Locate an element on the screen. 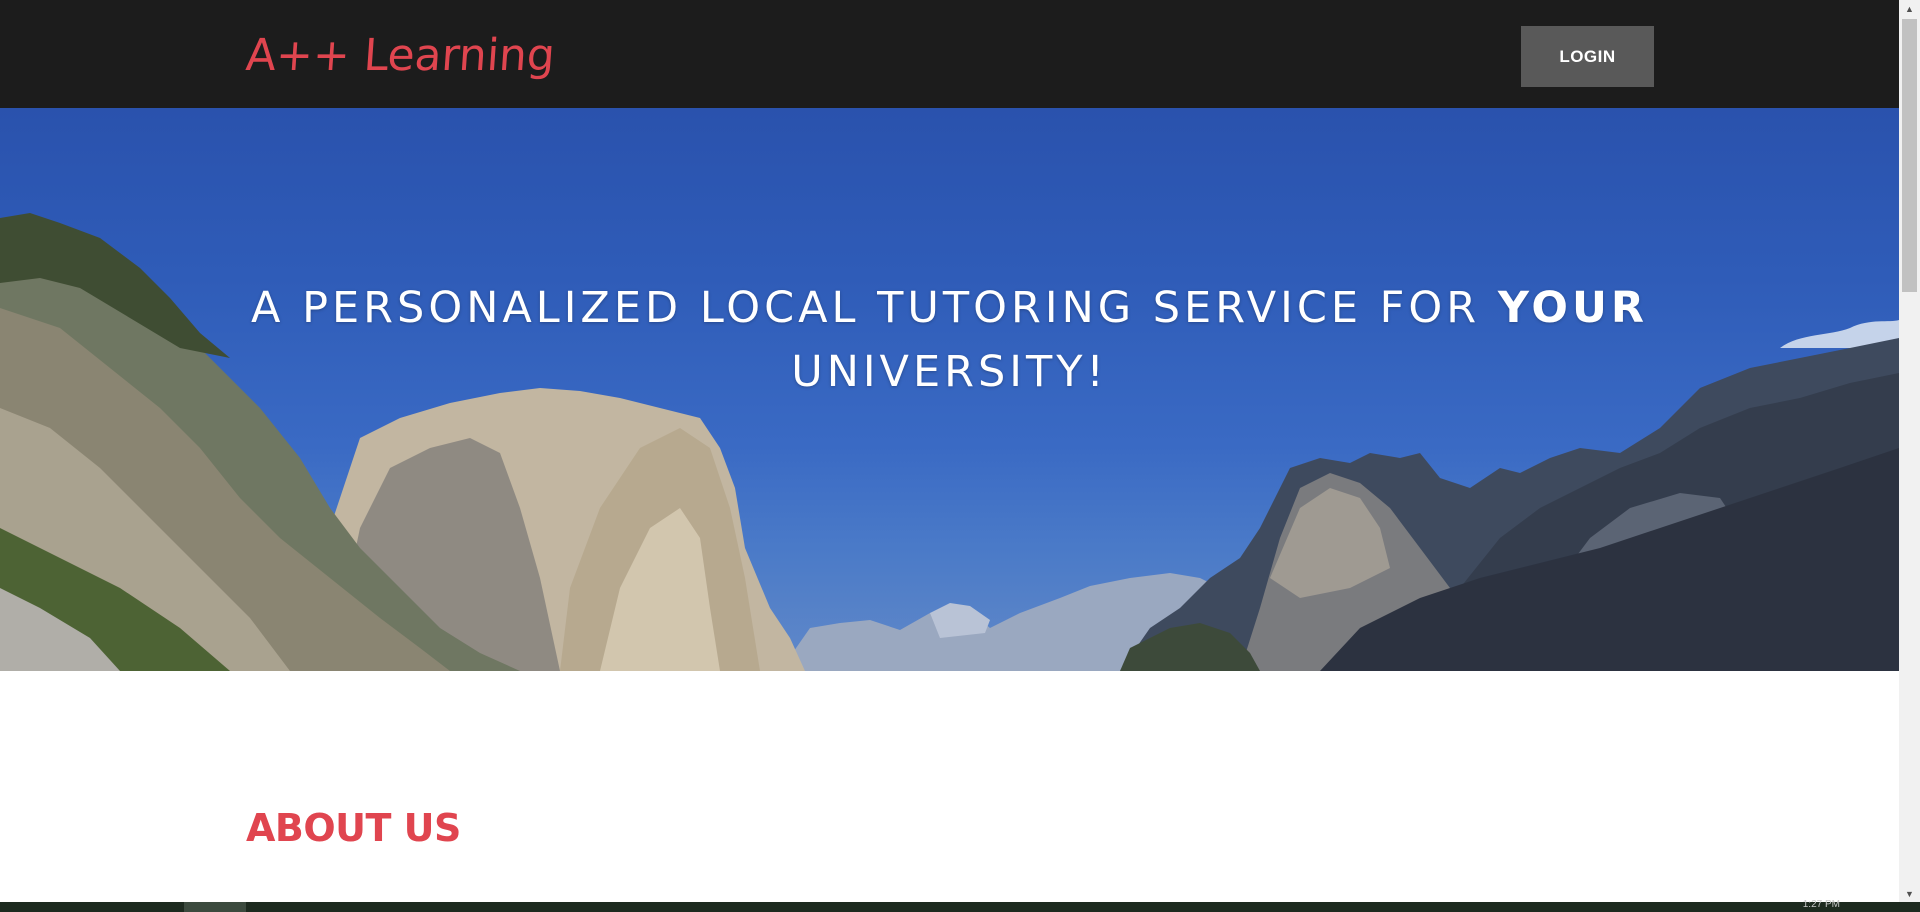  os-taskbar: 1:27 PM is located at coordinates (960, 905).